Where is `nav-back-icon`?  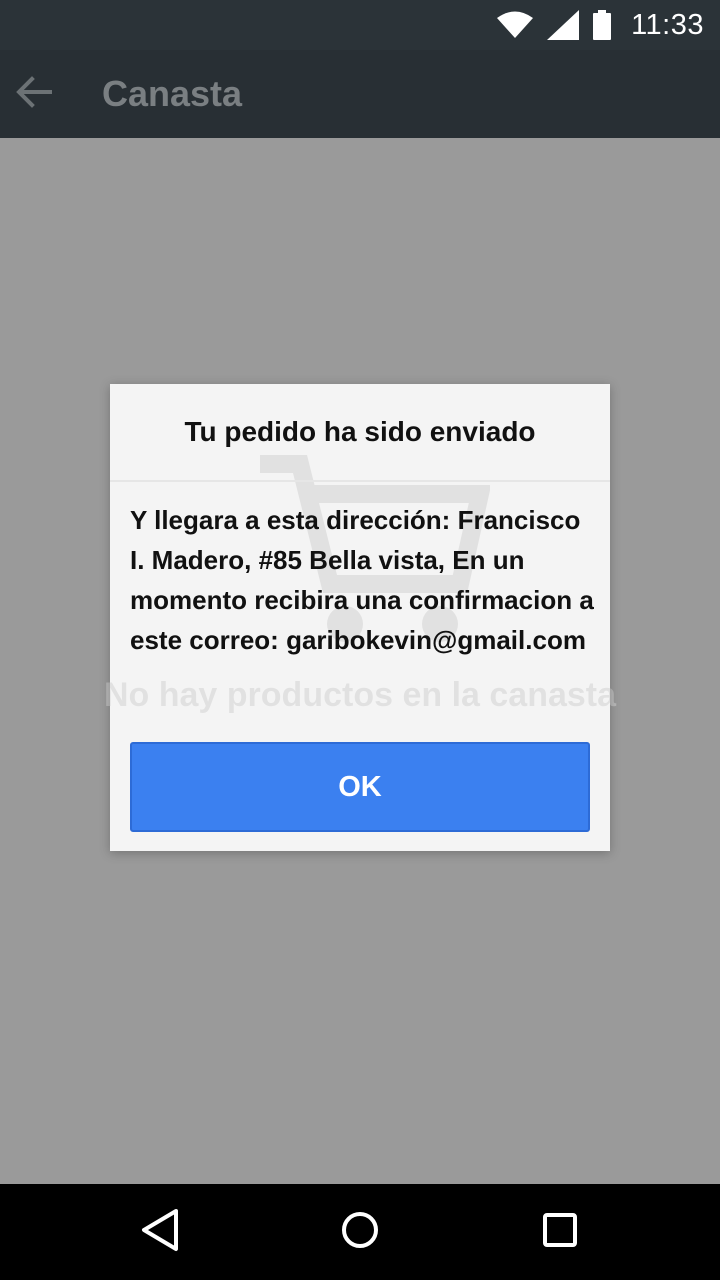 nav-back-icon is located at coordinates (160, 1232).